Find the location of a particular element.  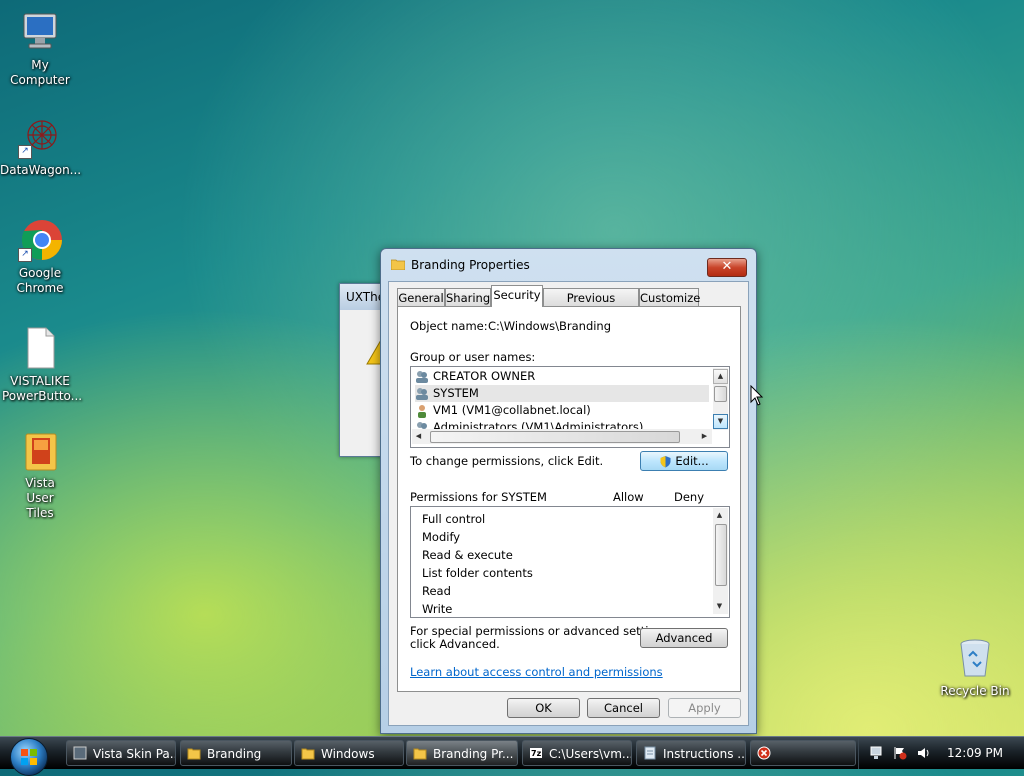

user-list-horizontal-scrollbar: ◀ ▶ is located at coordinates (562, 436).